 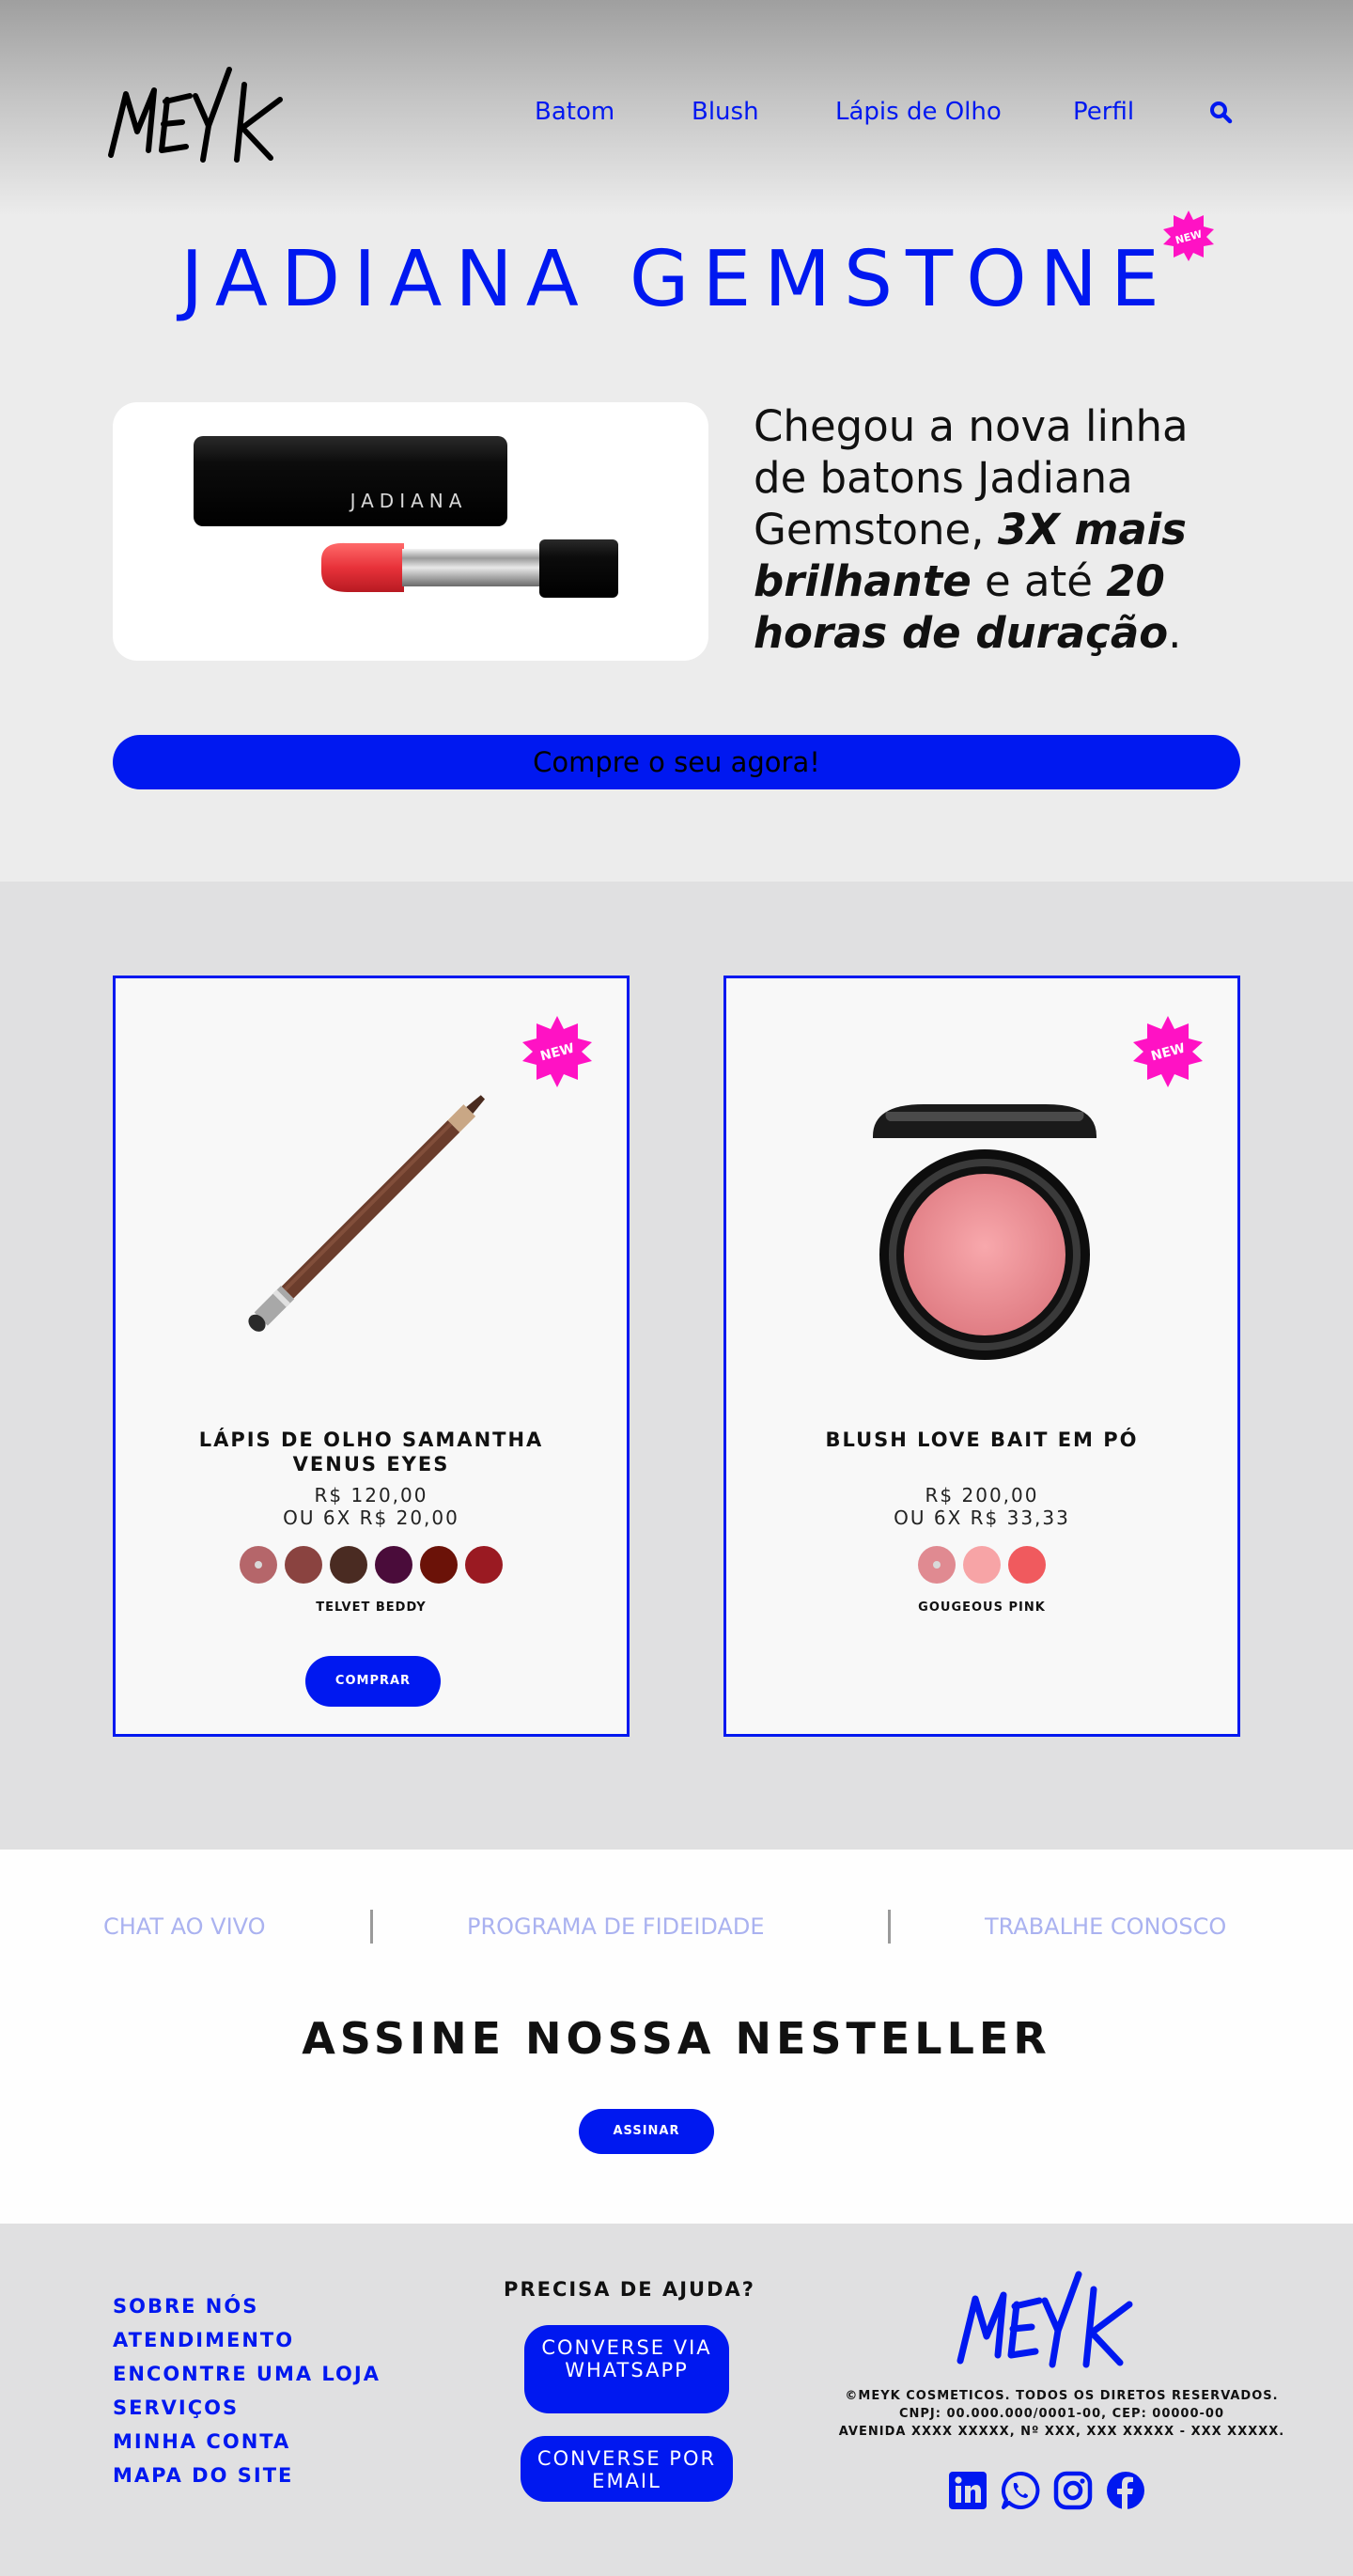 What do you see at coordinates (201, 2441) in the screenshot?
I see `footer-link-minha-conta: MINHA CONTA` at bounding box center [201, 2441].